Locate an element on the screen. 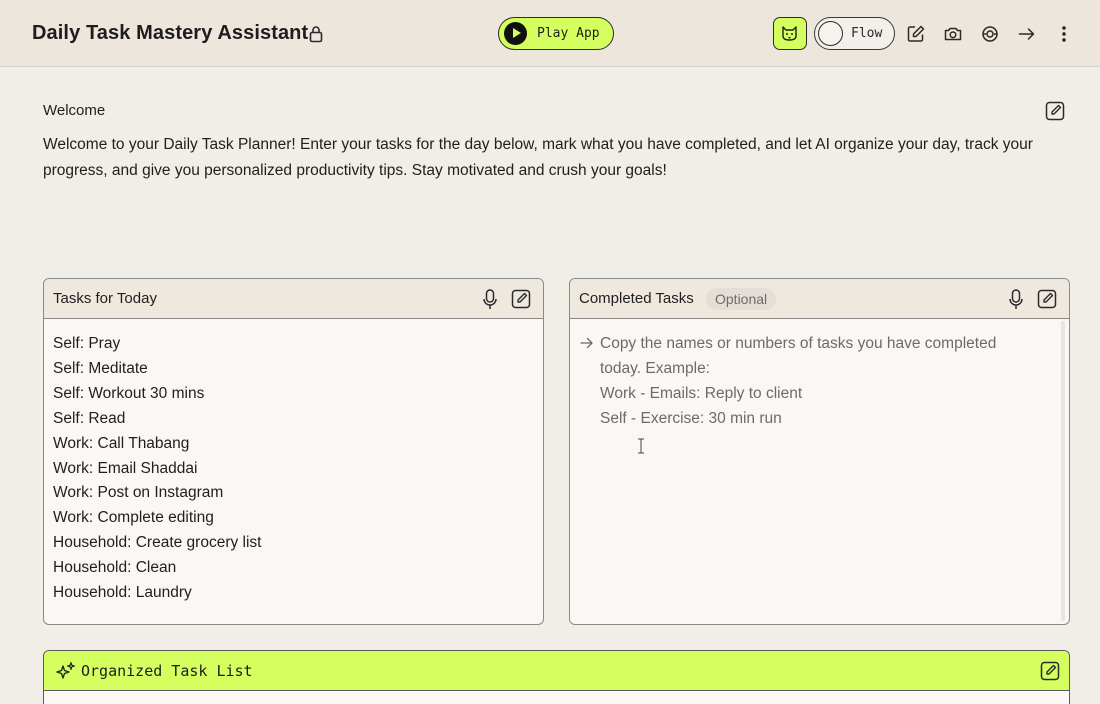 The width and height of the screenshot is (1100, 704). play-icon is located at coordinates (515, 33).